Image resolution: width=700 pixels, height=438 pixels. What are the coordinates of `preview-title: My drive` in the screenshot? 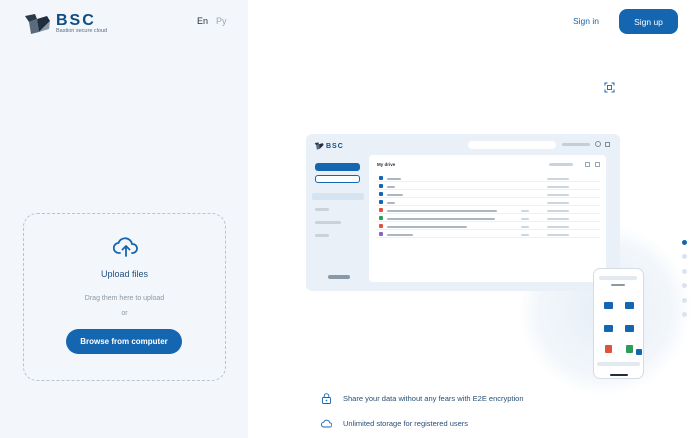 It's located at (386, 164).